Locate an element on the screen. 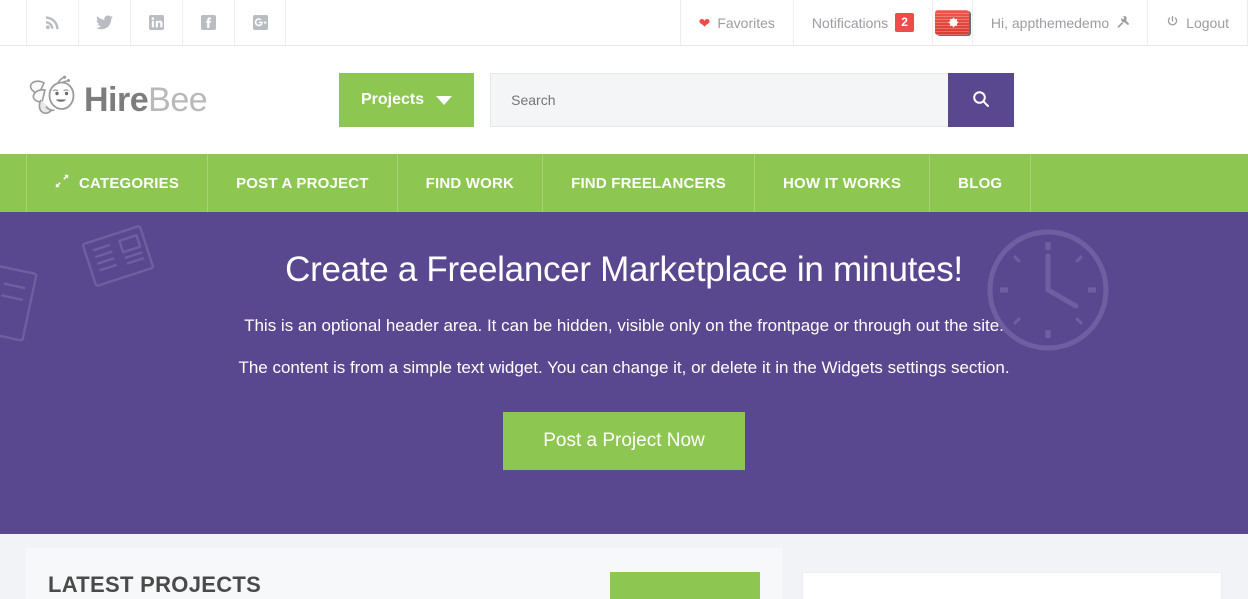 This screenshot has height=599, width=1248. search-submit-button is located at coordinates (981, 100).